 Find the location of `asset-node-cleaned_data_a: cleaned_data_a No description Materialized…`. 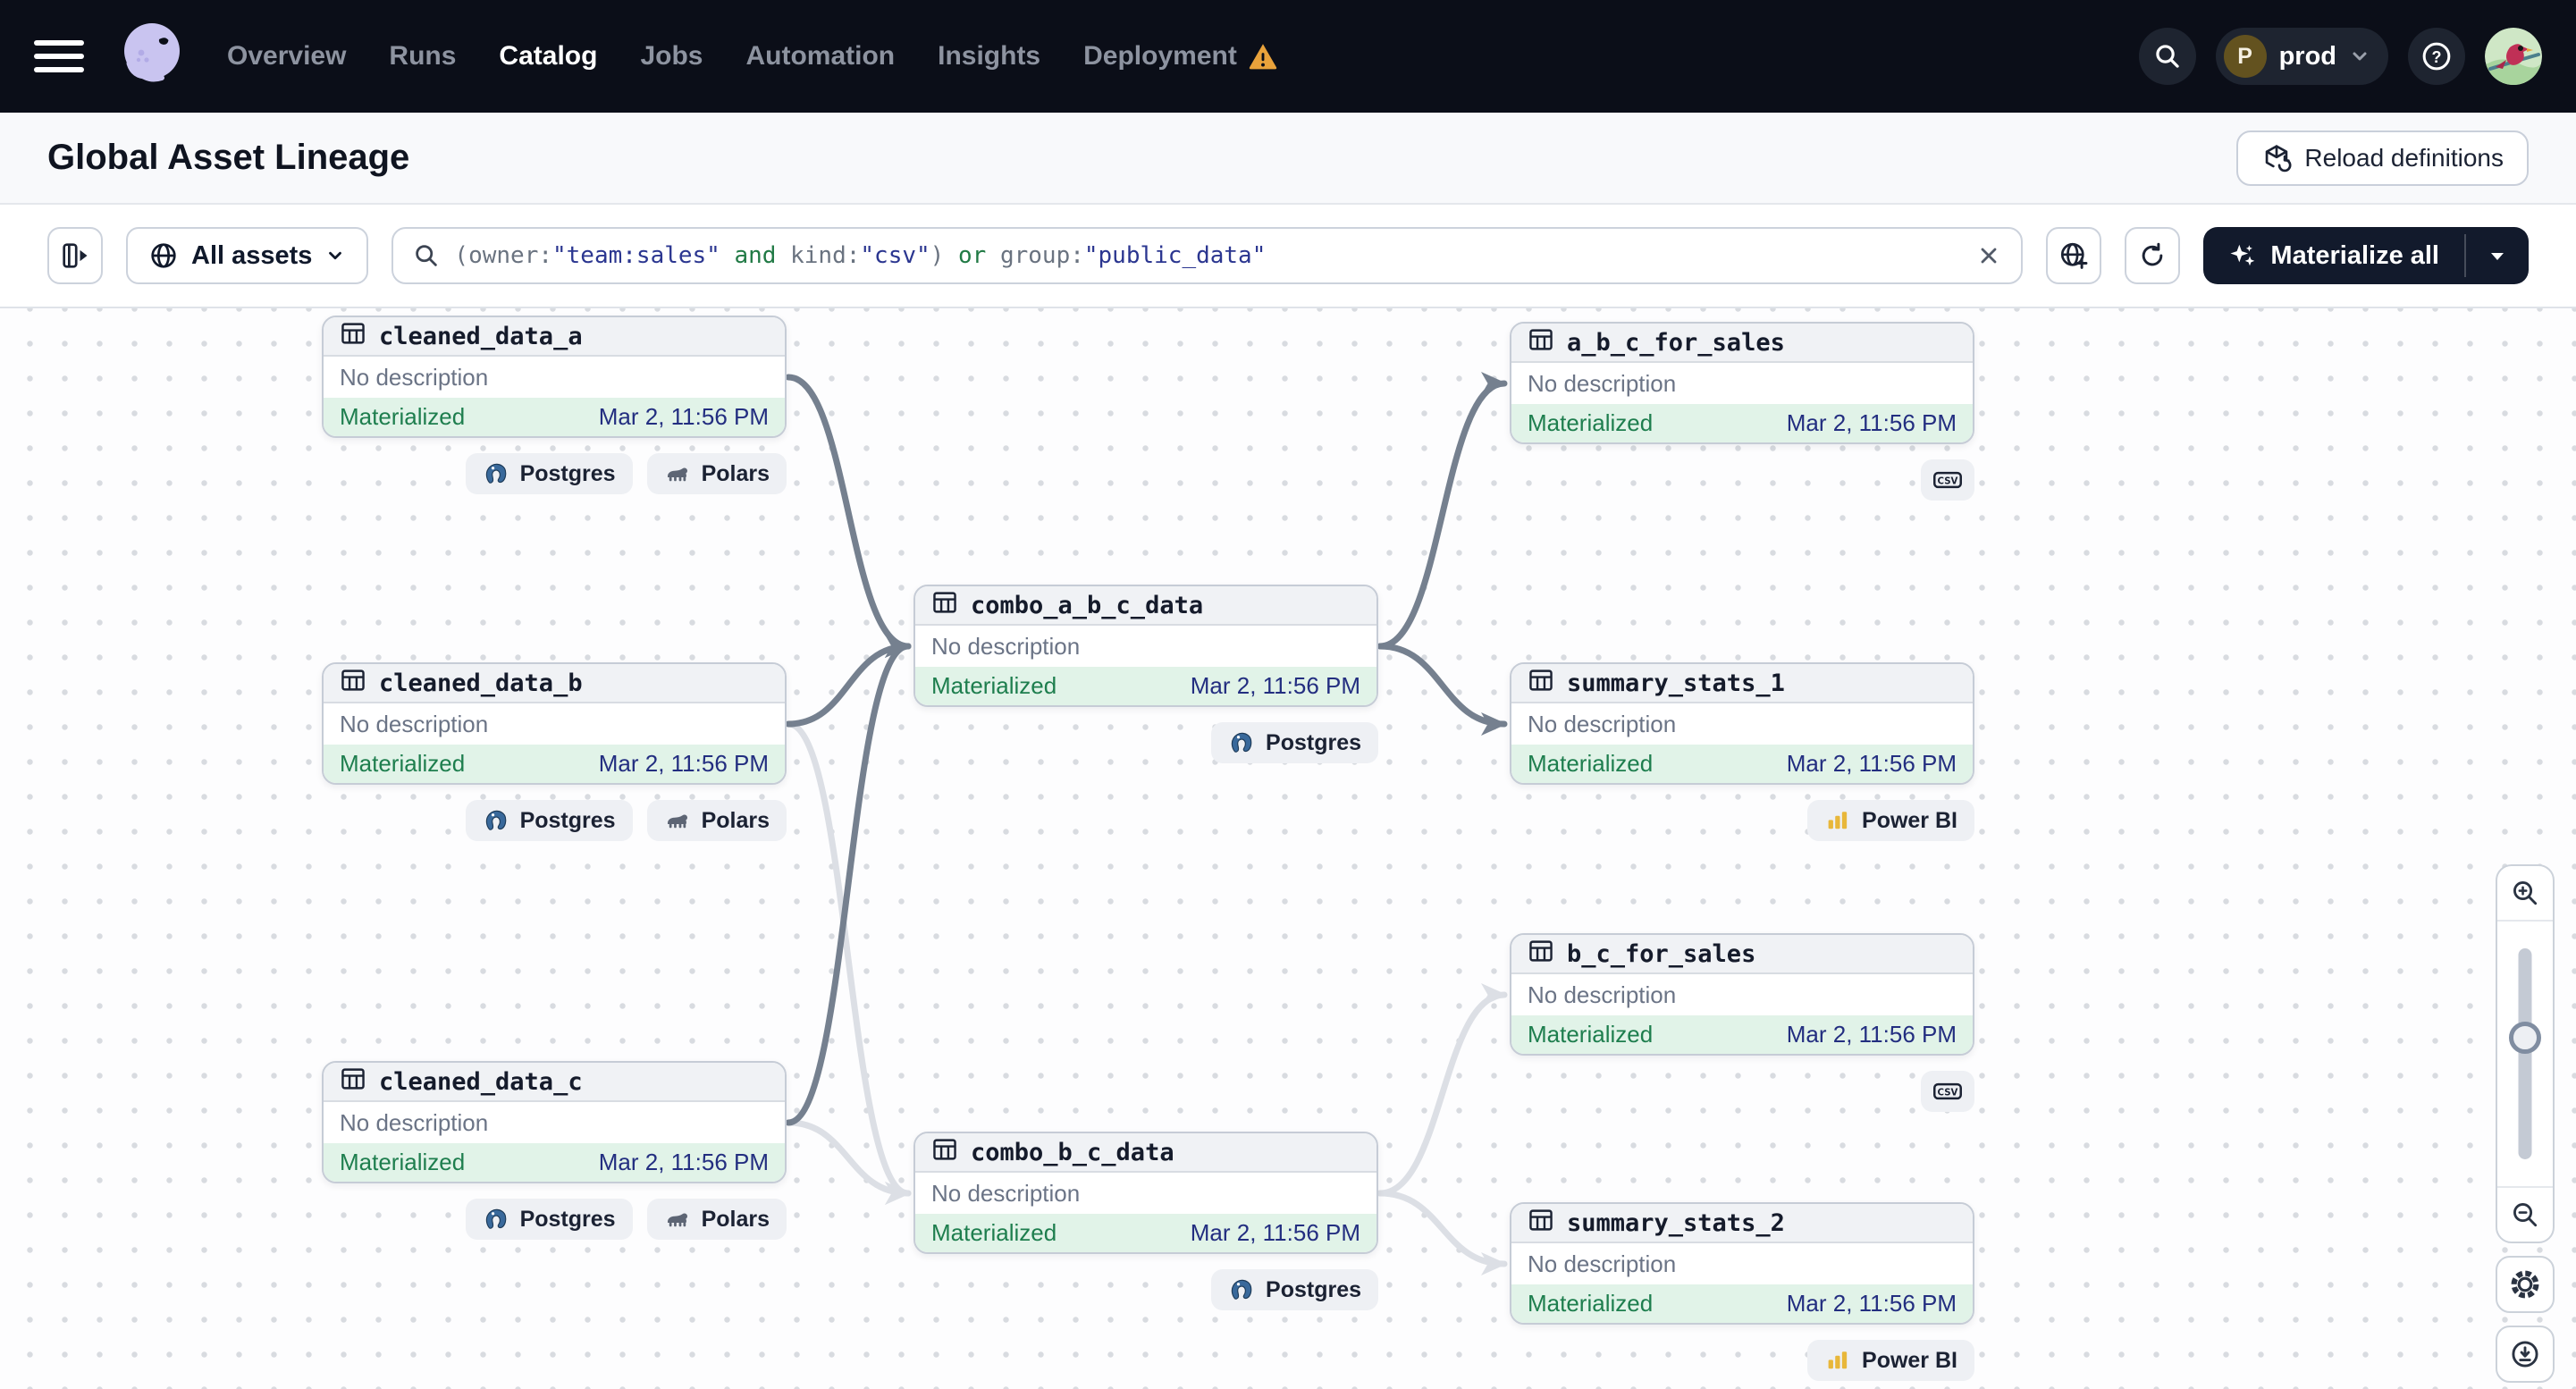

asset-node-cleaned_data_a: cleaned_data_a No description Materialized… is located at coordinates (555, 377).